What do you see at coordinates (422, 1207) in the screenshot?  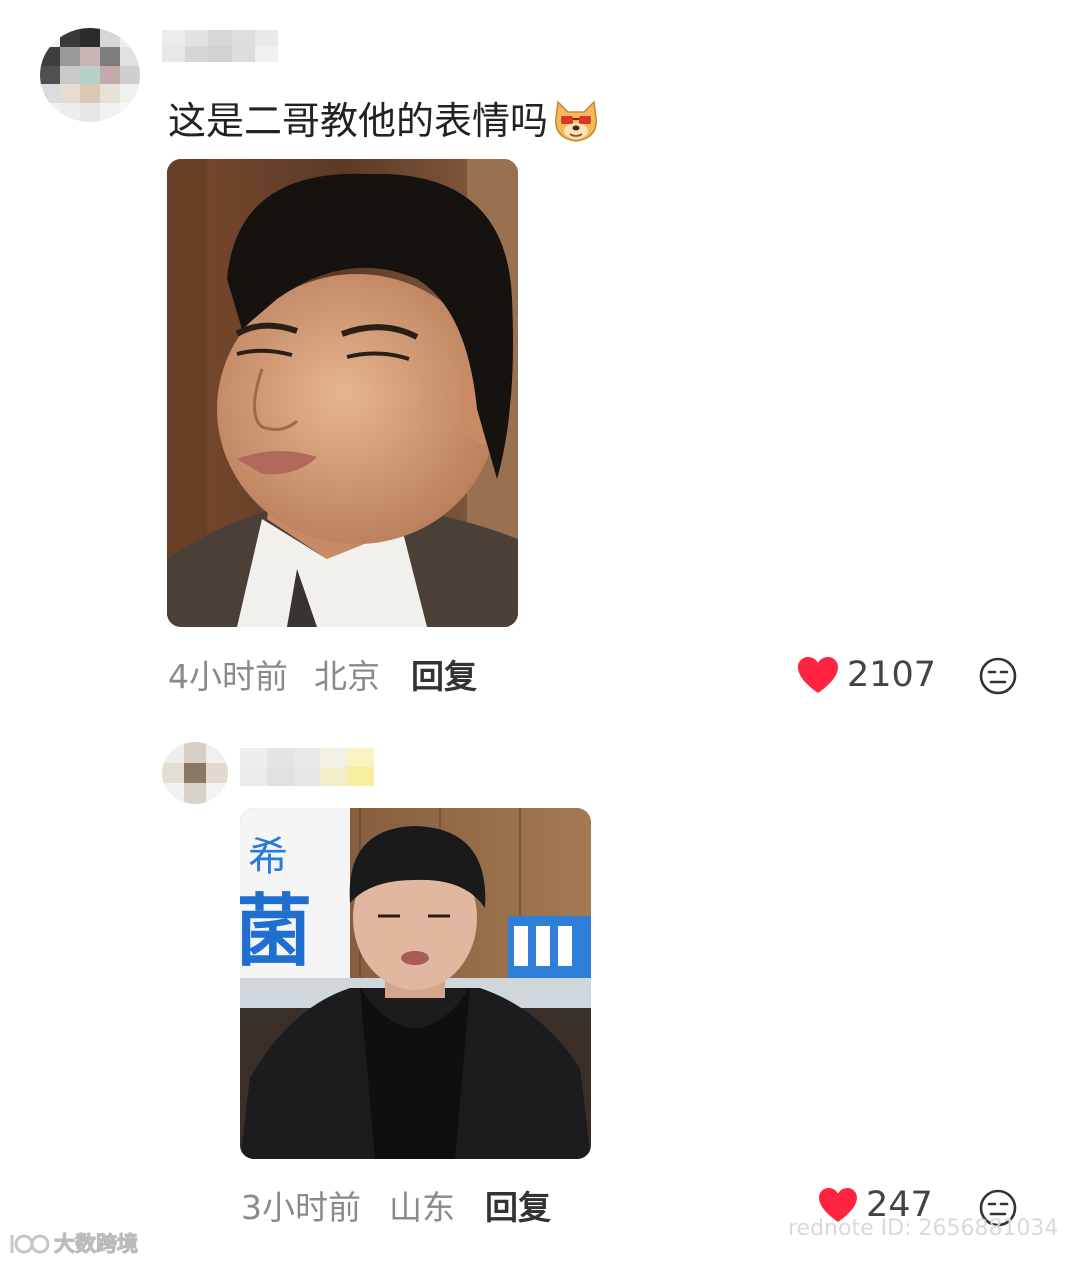 I see `comment-location: 山东` at bounding box center [422, 1207].